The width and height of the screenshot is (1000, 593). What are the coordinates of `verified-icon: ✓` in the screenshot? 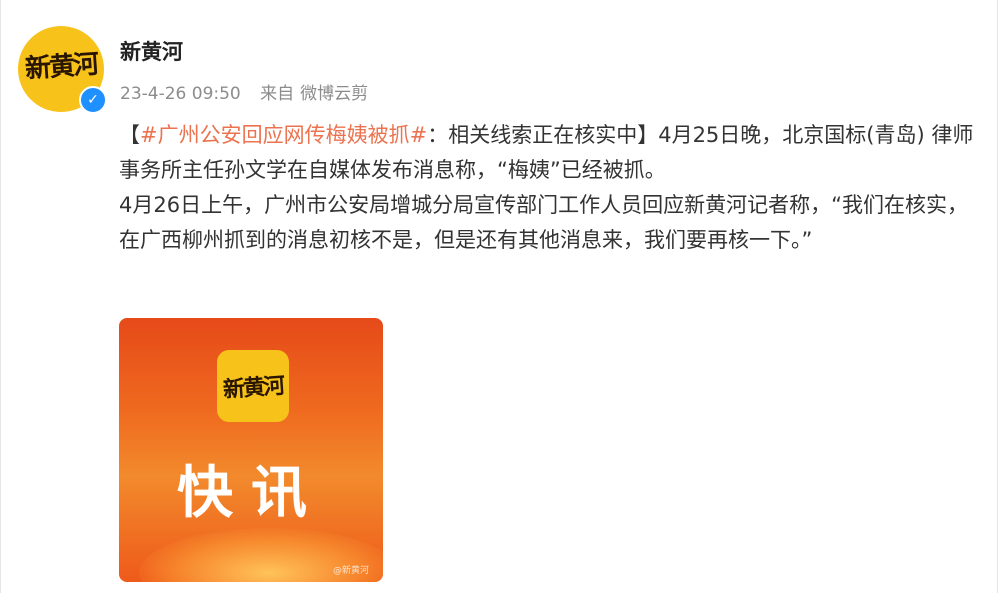 It's located at (93, 100).